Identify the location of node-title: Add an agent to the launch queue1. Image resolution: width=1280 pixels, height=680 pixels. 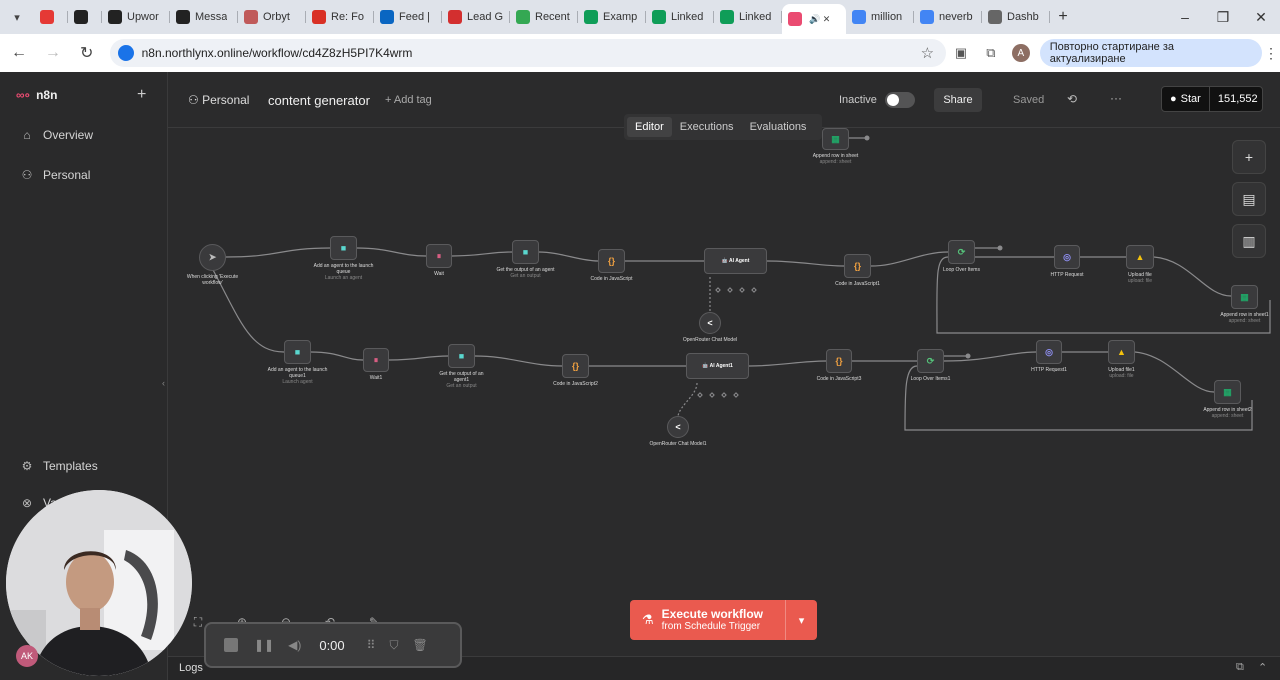
(297, 373).